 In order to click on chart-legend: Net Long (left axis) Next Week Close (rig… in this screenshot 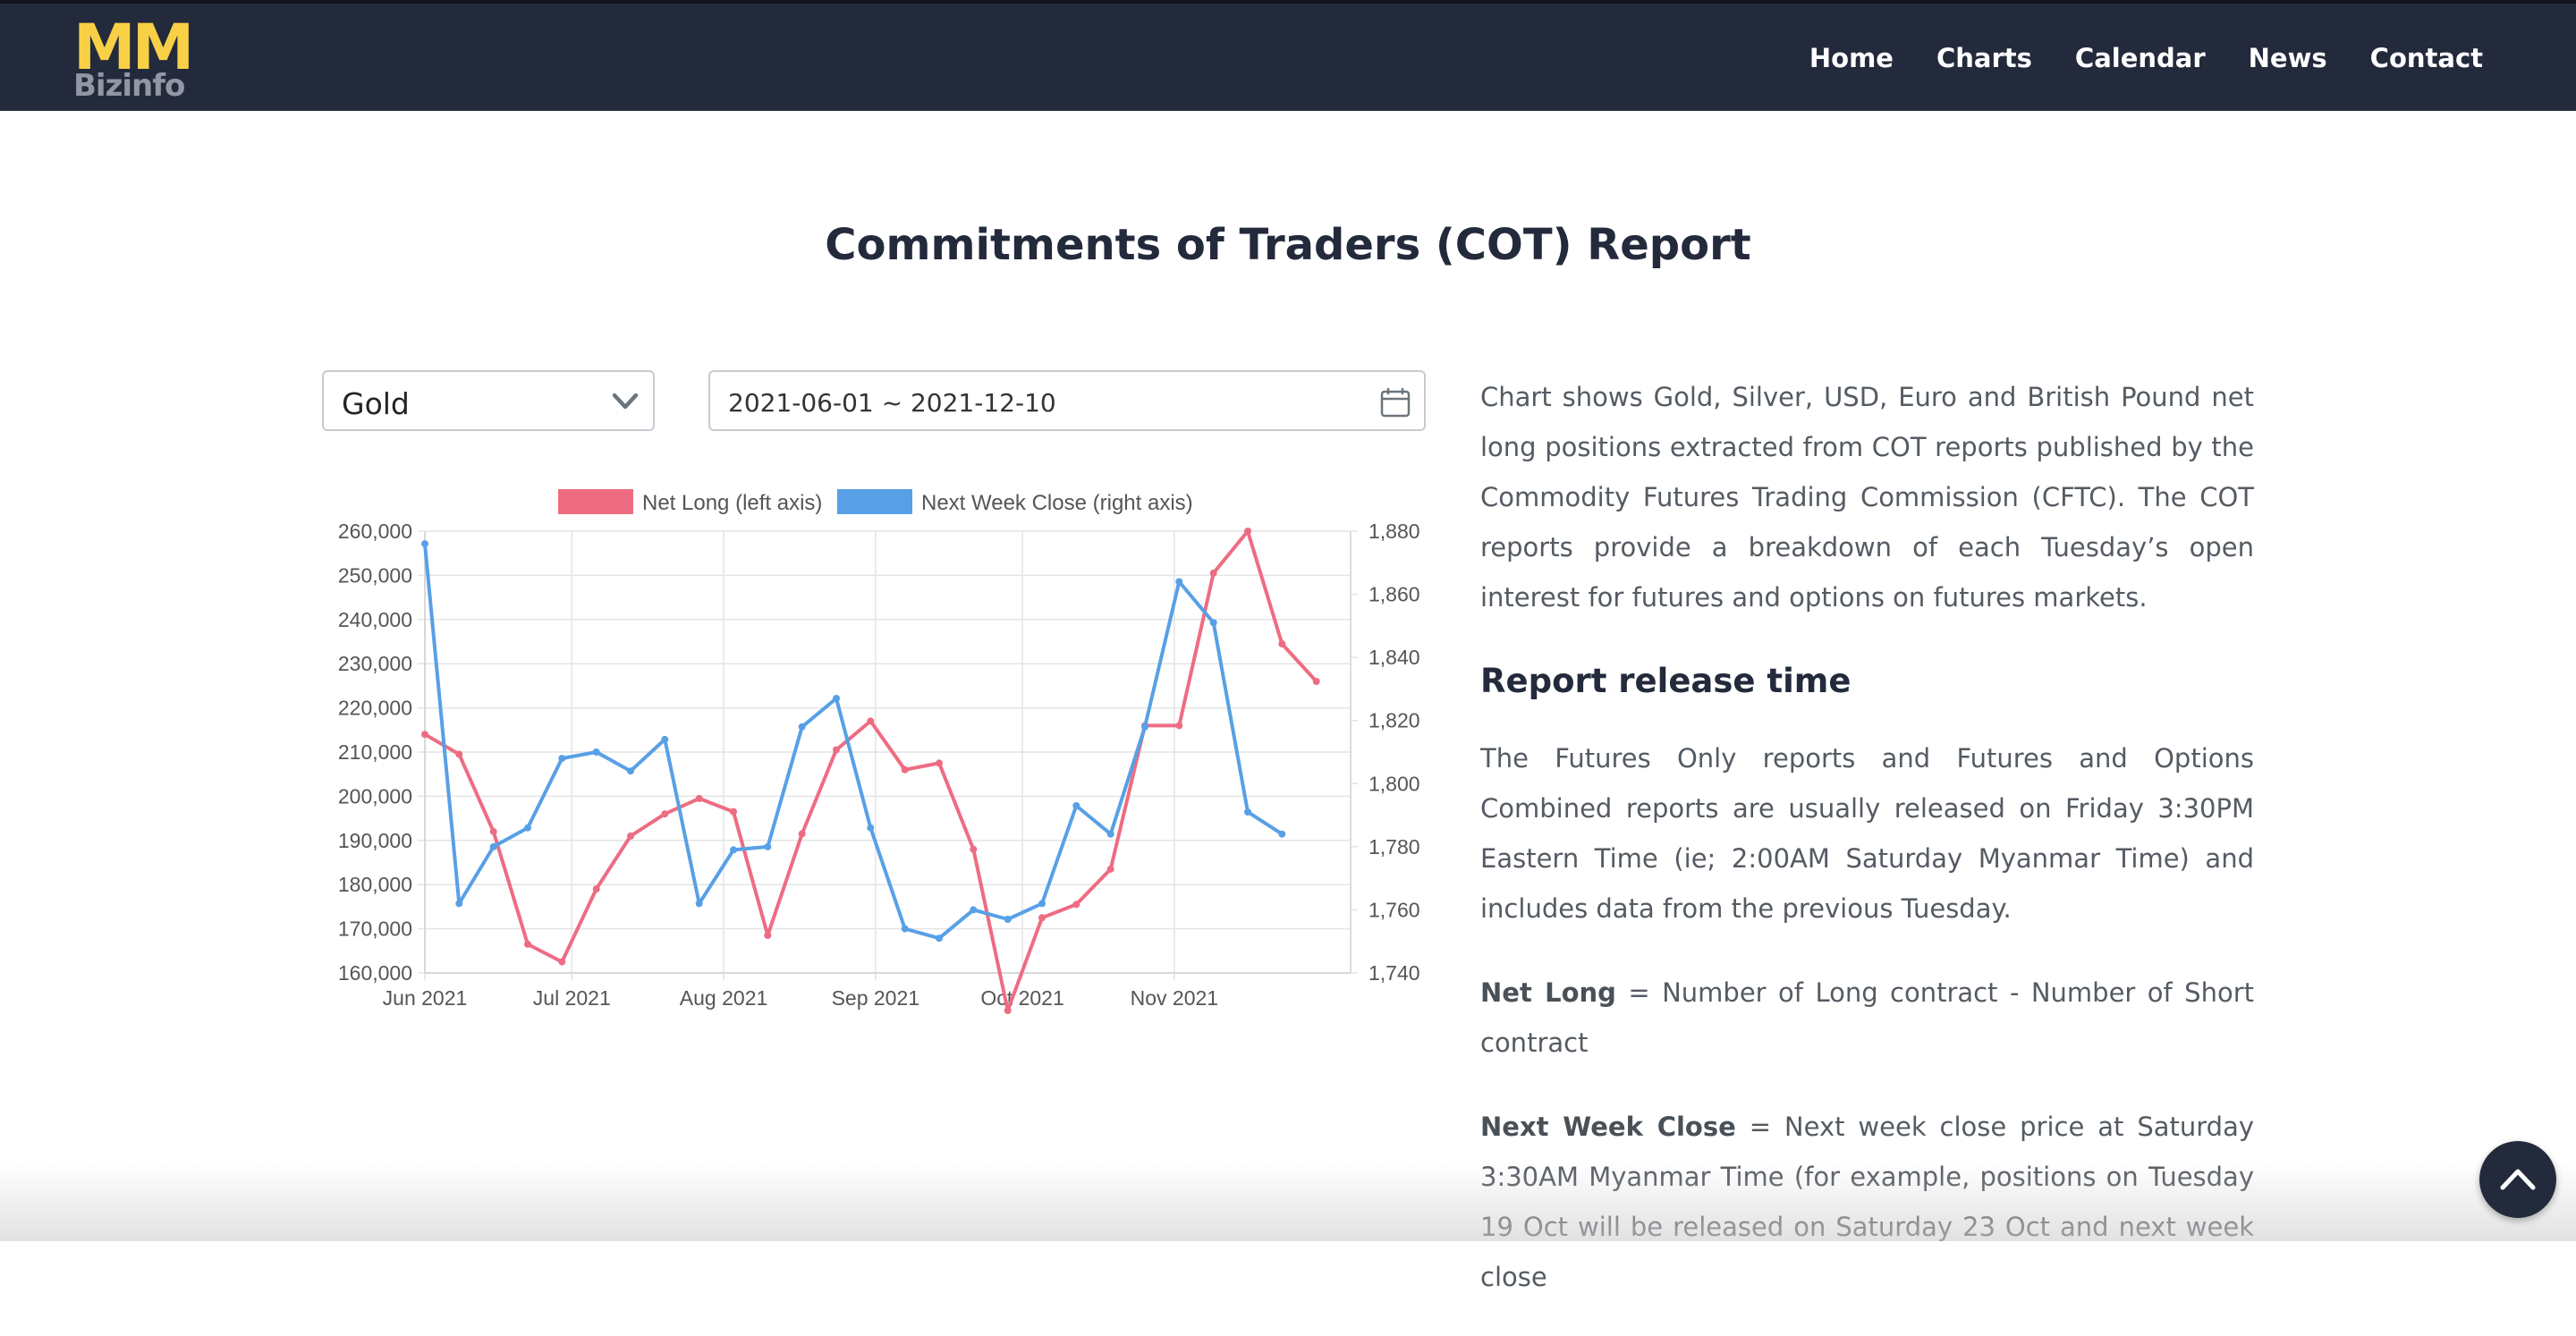, I will do `click(875, 502)`.